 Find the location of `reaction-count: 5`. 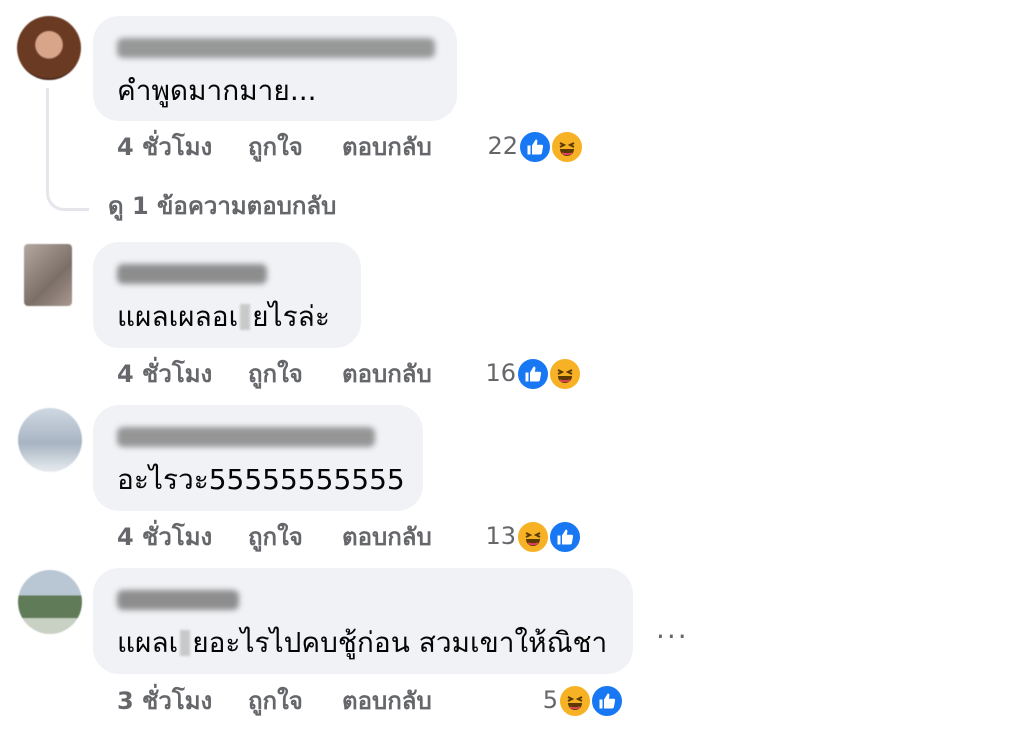

reaction-count: 5 is located at coordinates (550, 700).